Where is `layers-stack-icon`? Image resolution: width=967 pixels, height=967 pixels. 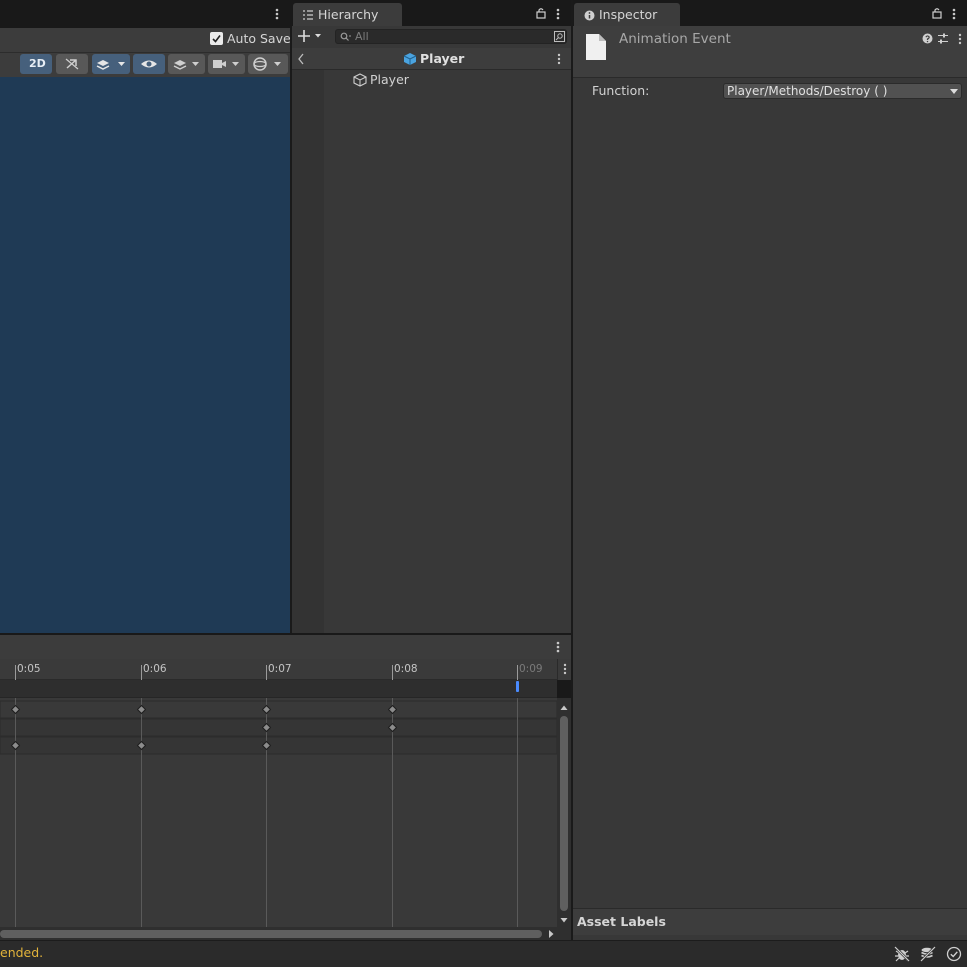
layers-stack-icon is located at coordinates (110, 65).